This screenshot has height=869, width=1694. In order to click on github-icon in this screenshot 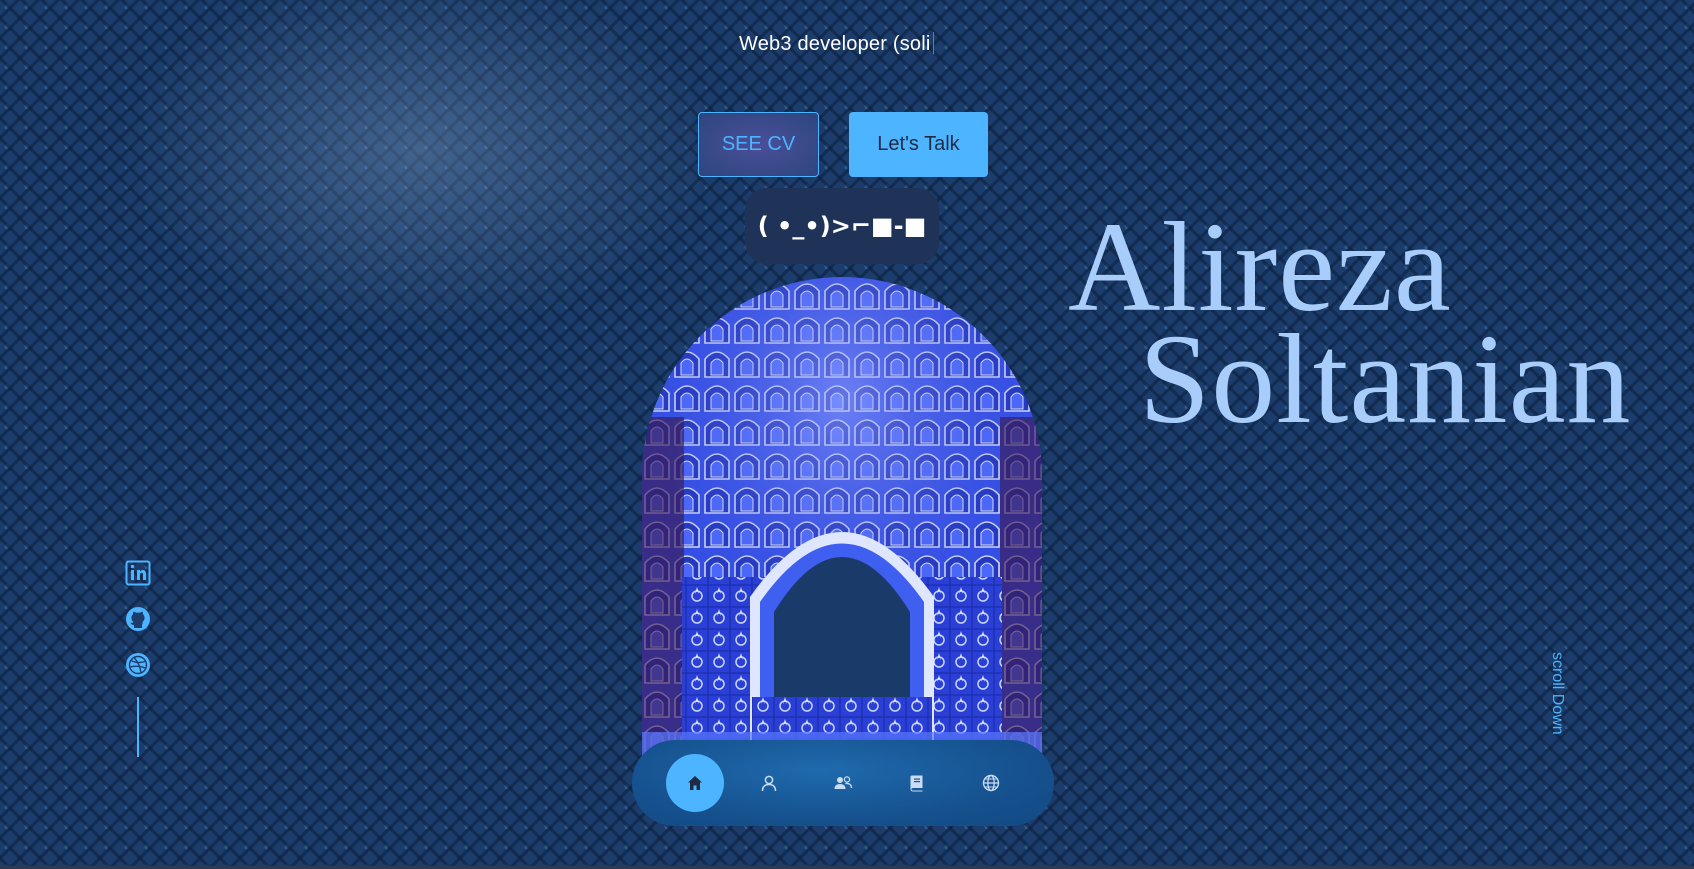, I will do `click(138, 619)`.